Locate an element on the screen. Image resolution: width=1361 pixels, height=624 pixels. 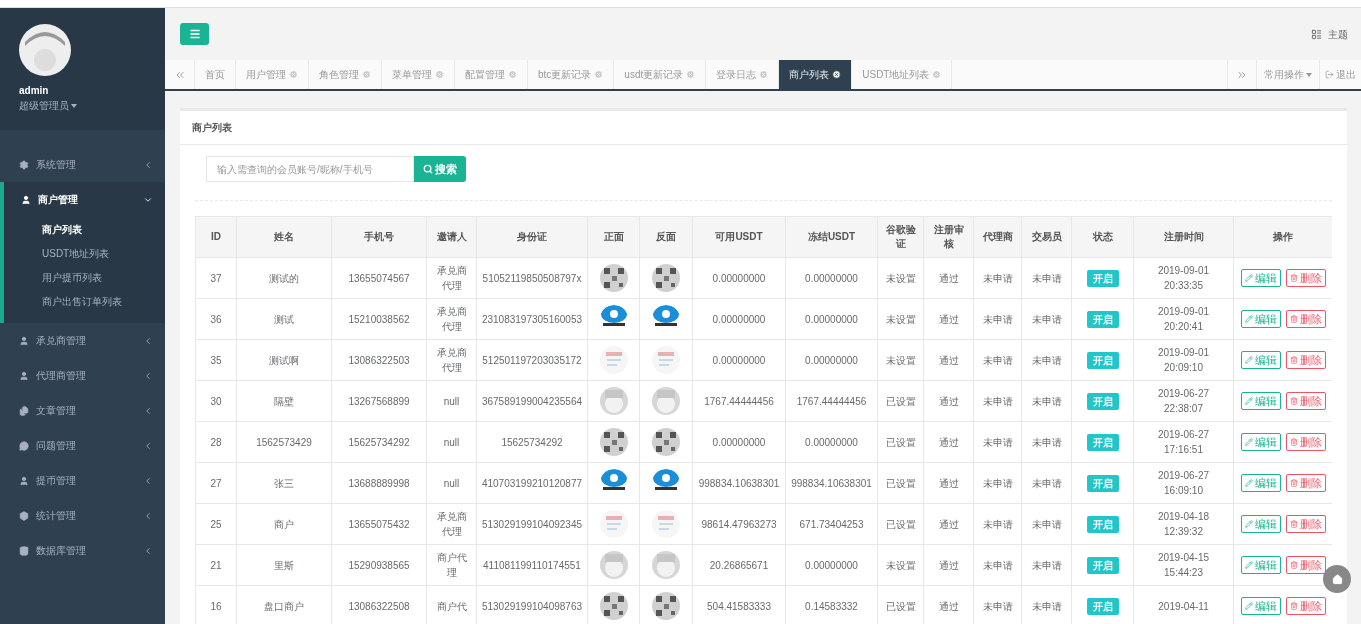
column-header: 交易员 is located at coordinates (1046, 237).